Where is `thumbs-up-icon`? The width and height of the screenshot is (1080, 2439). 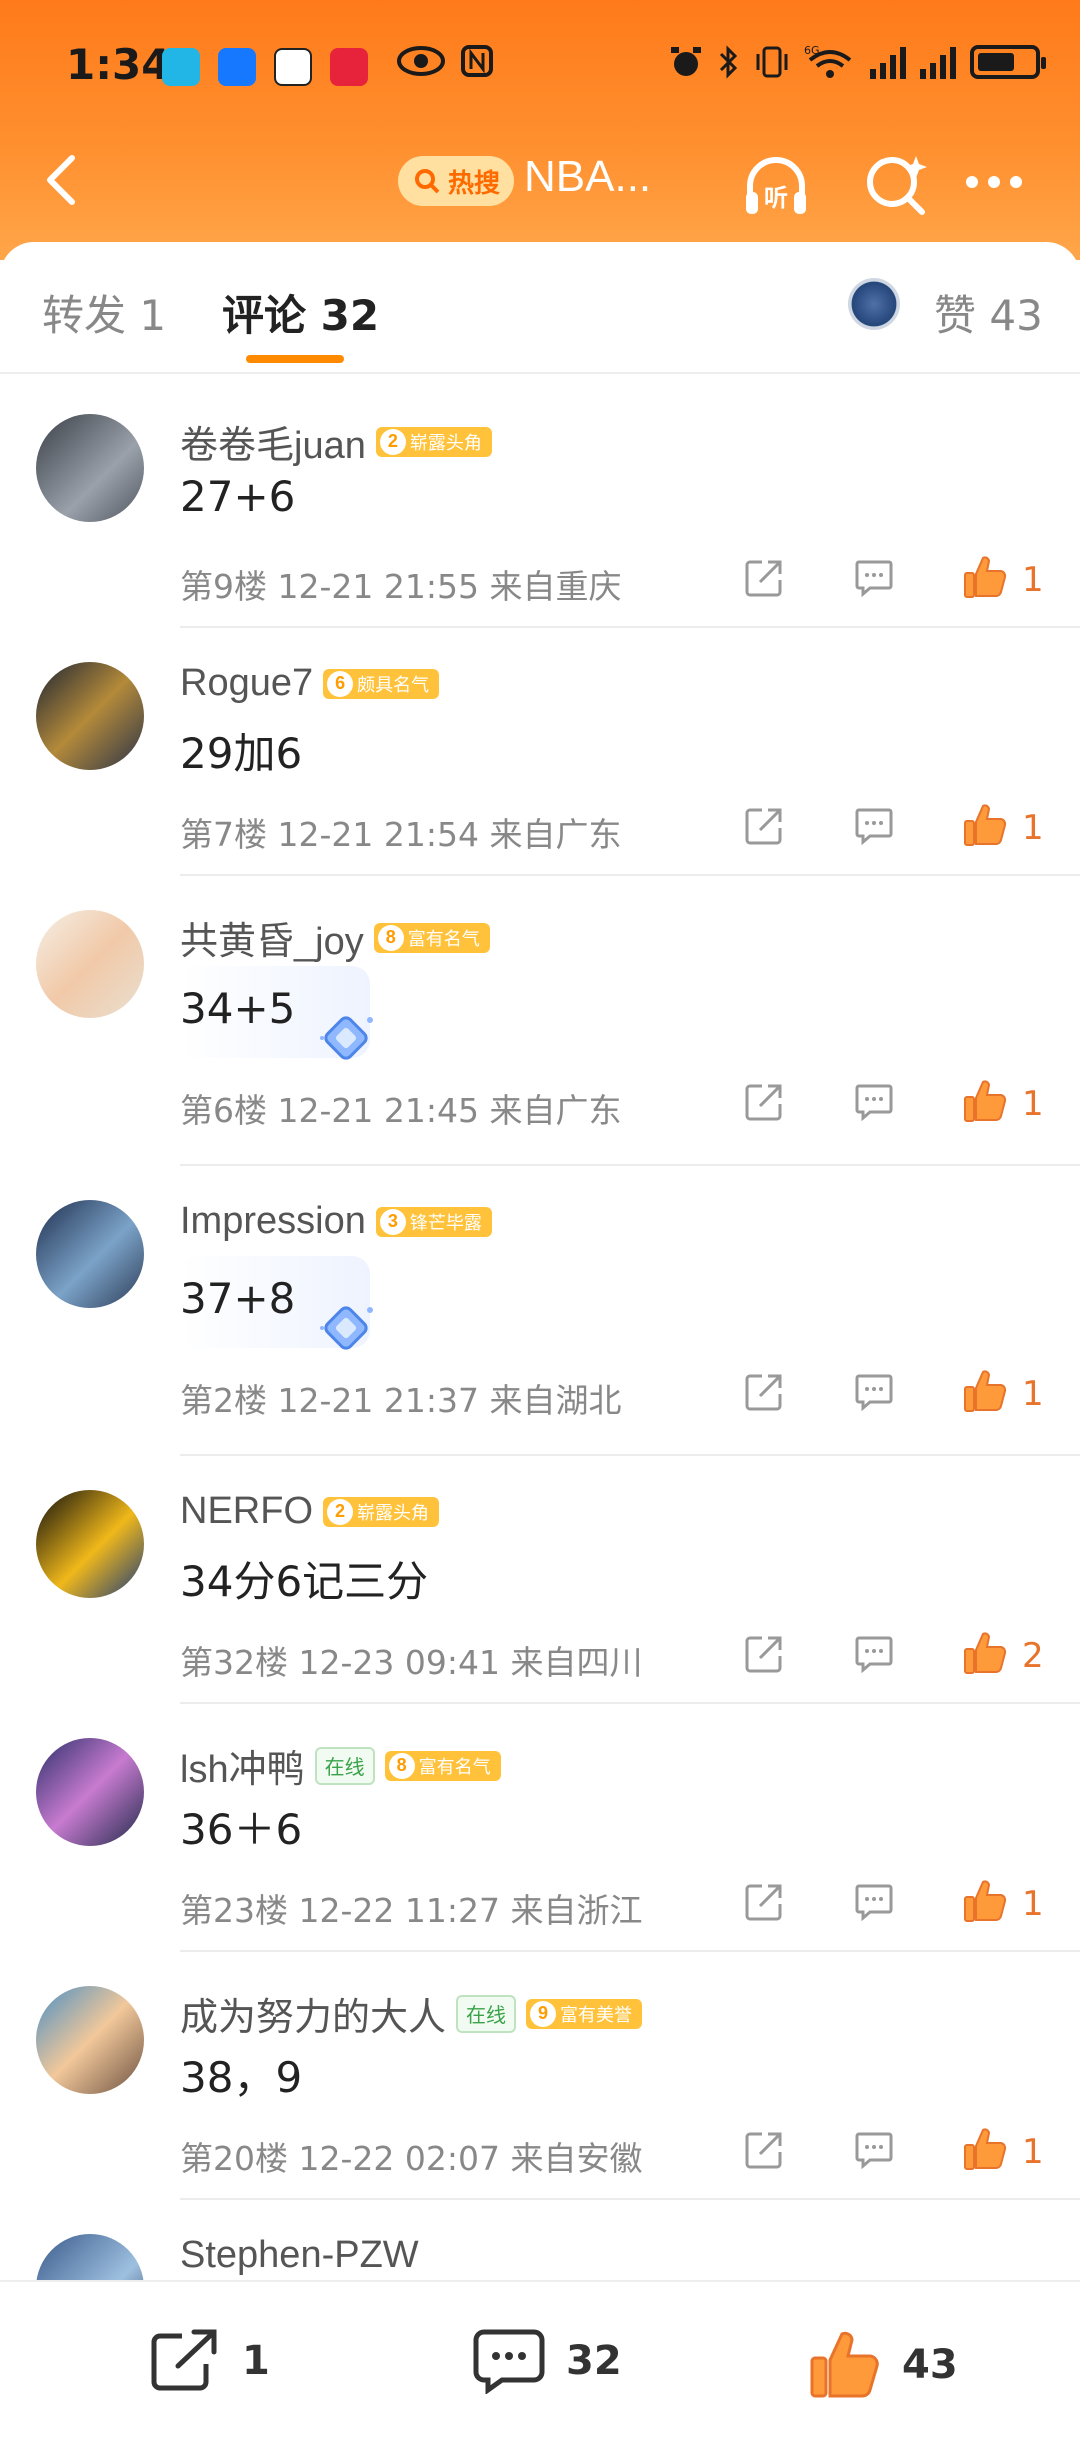
thumbs-up-icon is located at coordinates (844, 2364).